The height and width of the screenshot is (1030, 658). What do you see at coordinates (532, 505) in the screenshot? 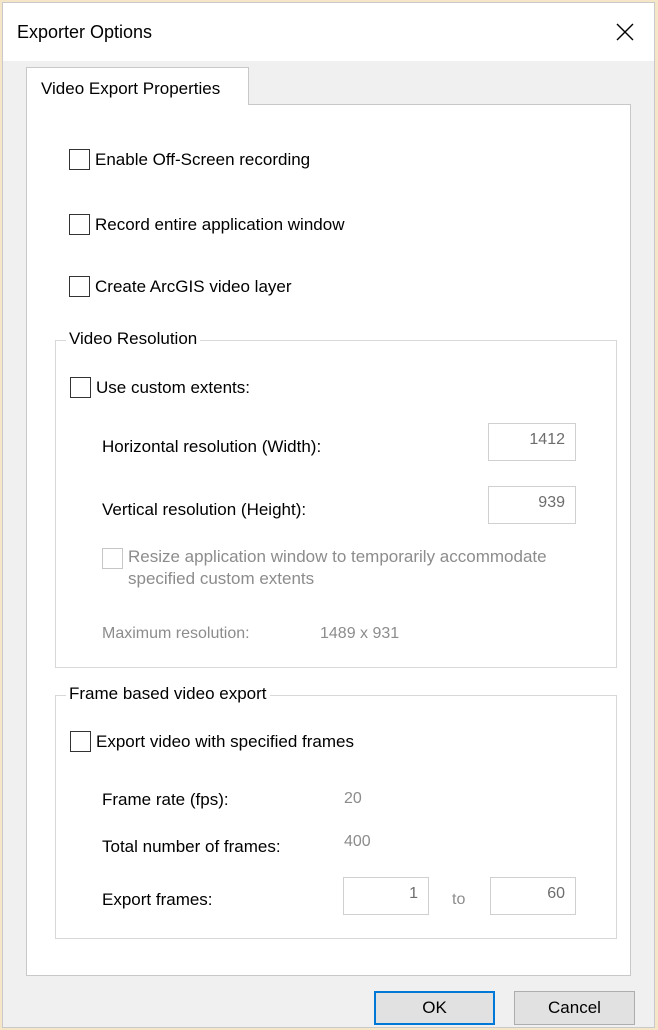
I see `height-input: 939` at bounding box center [532, 505].